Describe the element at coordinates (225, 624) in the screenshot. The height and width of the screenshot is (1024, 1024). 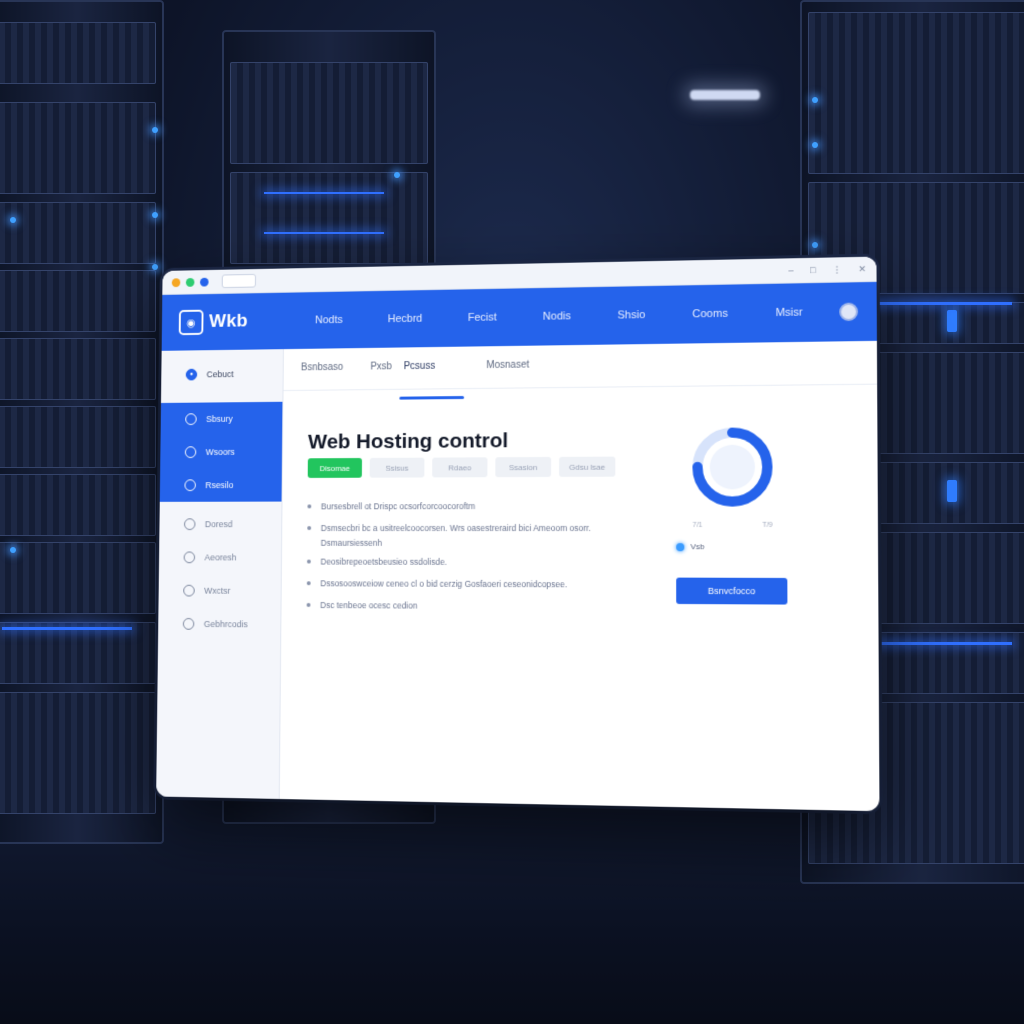
I see `sidebar-item-label: Gebhrcodis` at that location.